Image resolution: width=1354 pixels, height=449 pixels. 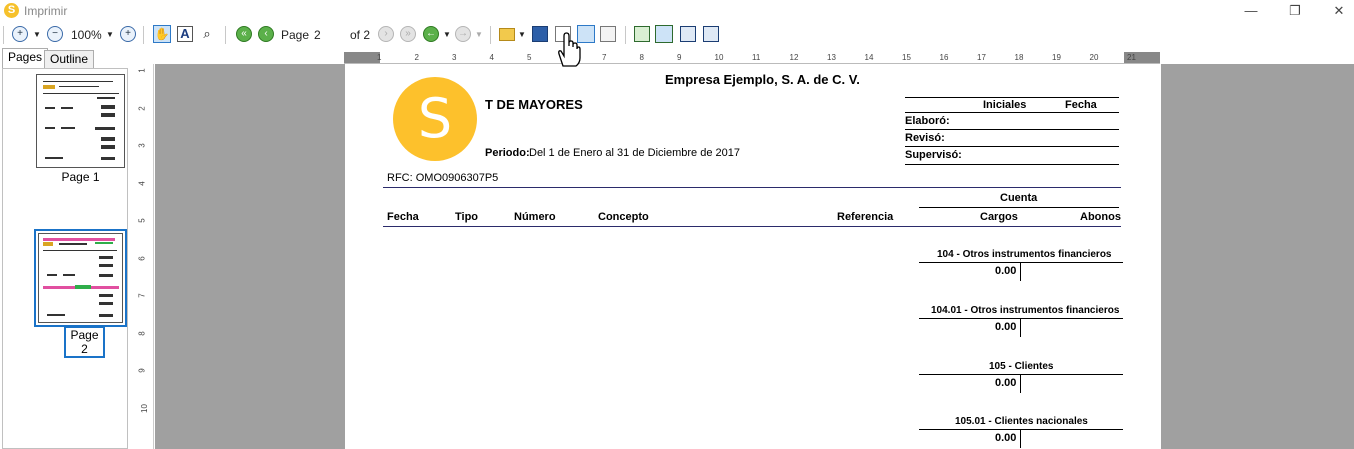 I want to click on vertical-ruler: 1 2 3 4 5 6 7 8 9 10, so click(x=144, y=256).